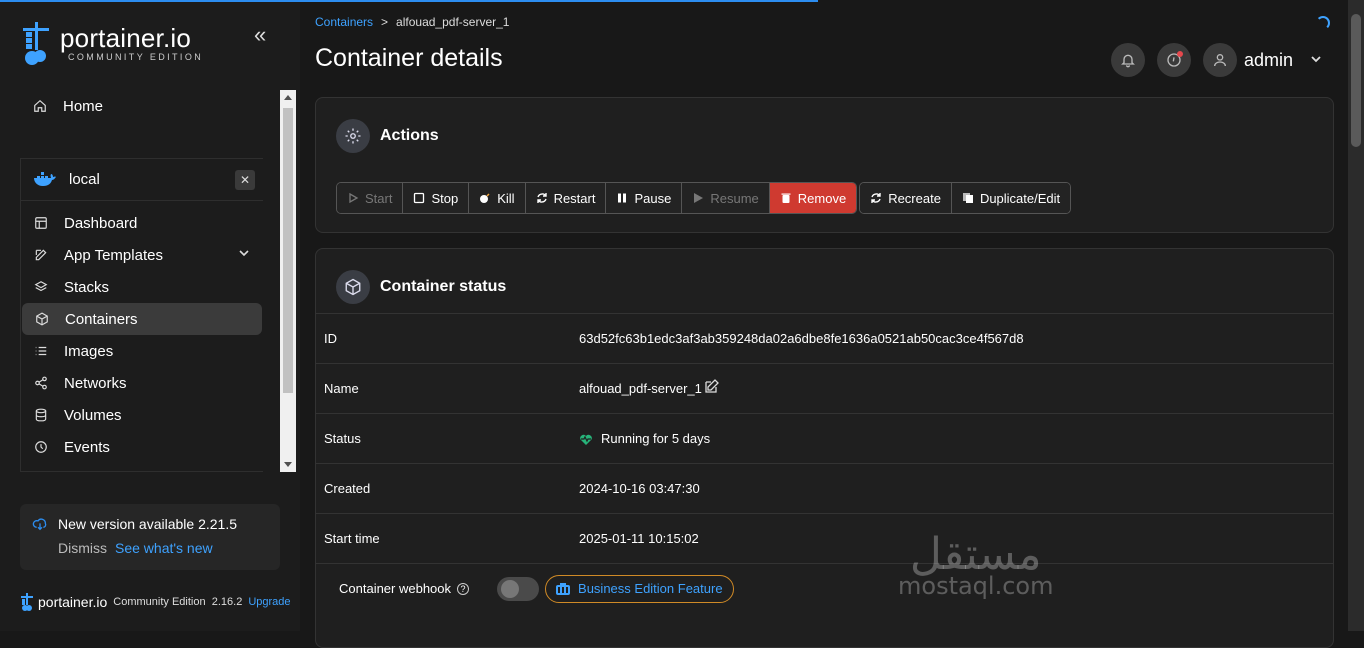 The height and width of the screenshot is (648, 1364). What do you see at coordinates (644, 198) in the screenshot?
I see `pause-button: Pause` at bounding box center [644, 198].